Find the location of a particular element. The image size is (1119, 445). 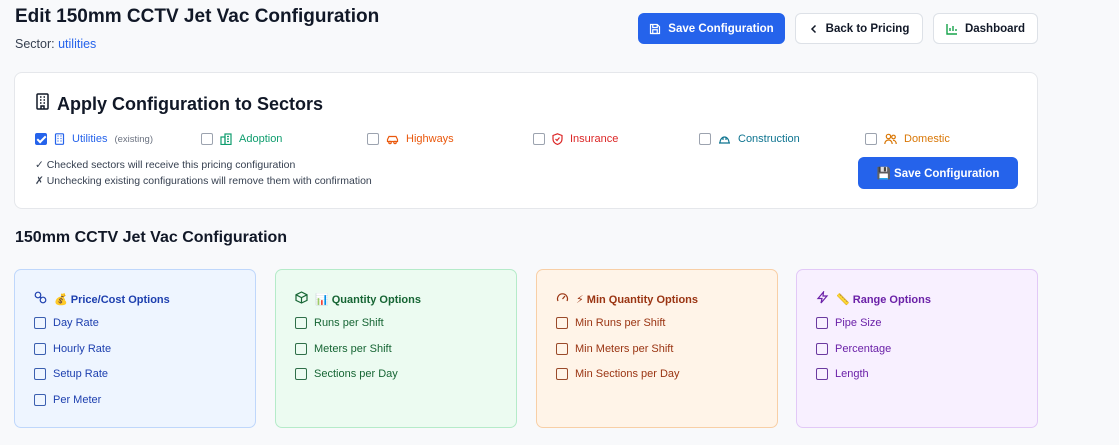

option-min-runs-per-shift: Min Runs per Shift is located at coordinates (610, 323).